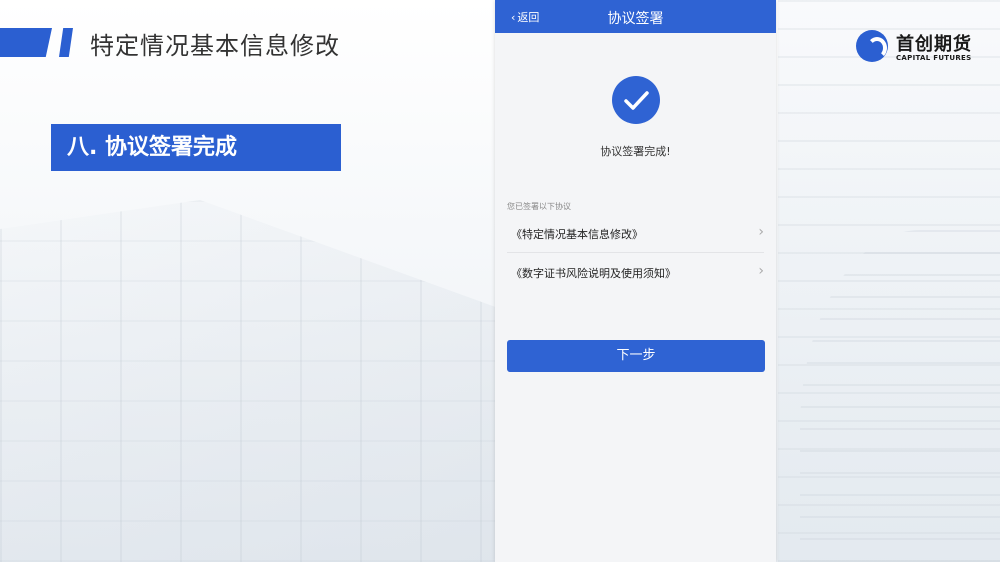 This screenshot has width=1000, height=562. What do you see at coordinates (636, 356) in the screenshot?
I see `next-step-button: 下一步` at bounding box center [636, 356].